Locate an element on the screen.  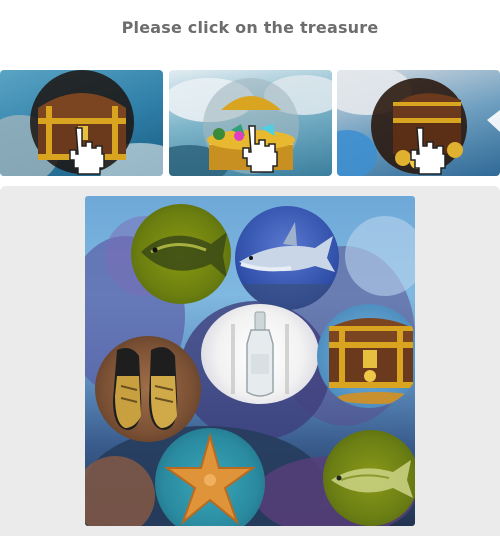
treasure-chest-object is located at coordinates (366, 356).